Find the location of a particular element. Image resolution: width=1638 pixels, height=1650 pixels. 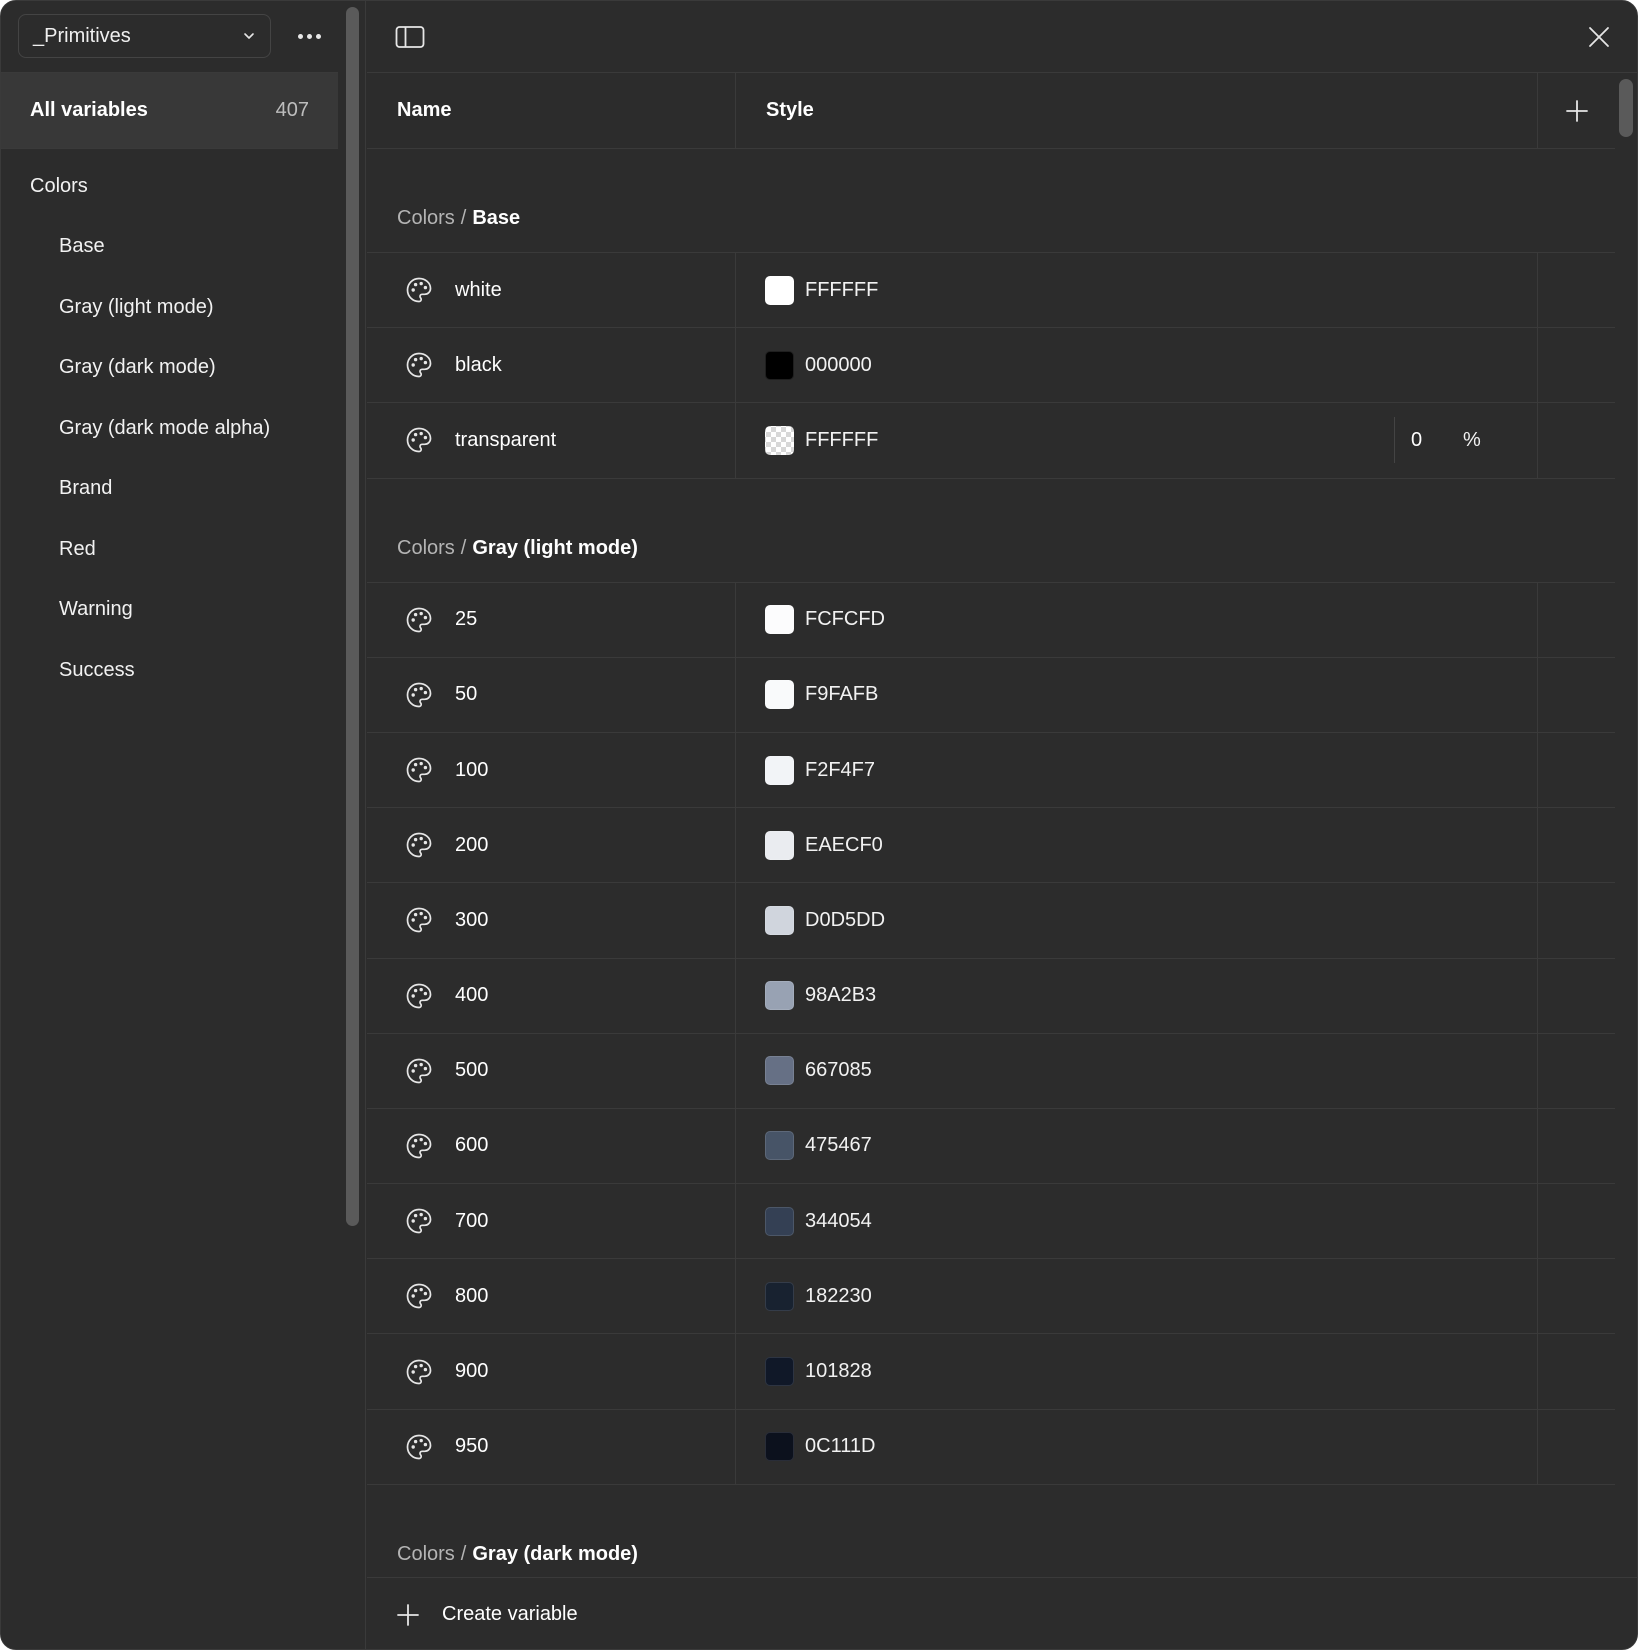

variable-name-cell: 300 is located at coordinates (551, 920).